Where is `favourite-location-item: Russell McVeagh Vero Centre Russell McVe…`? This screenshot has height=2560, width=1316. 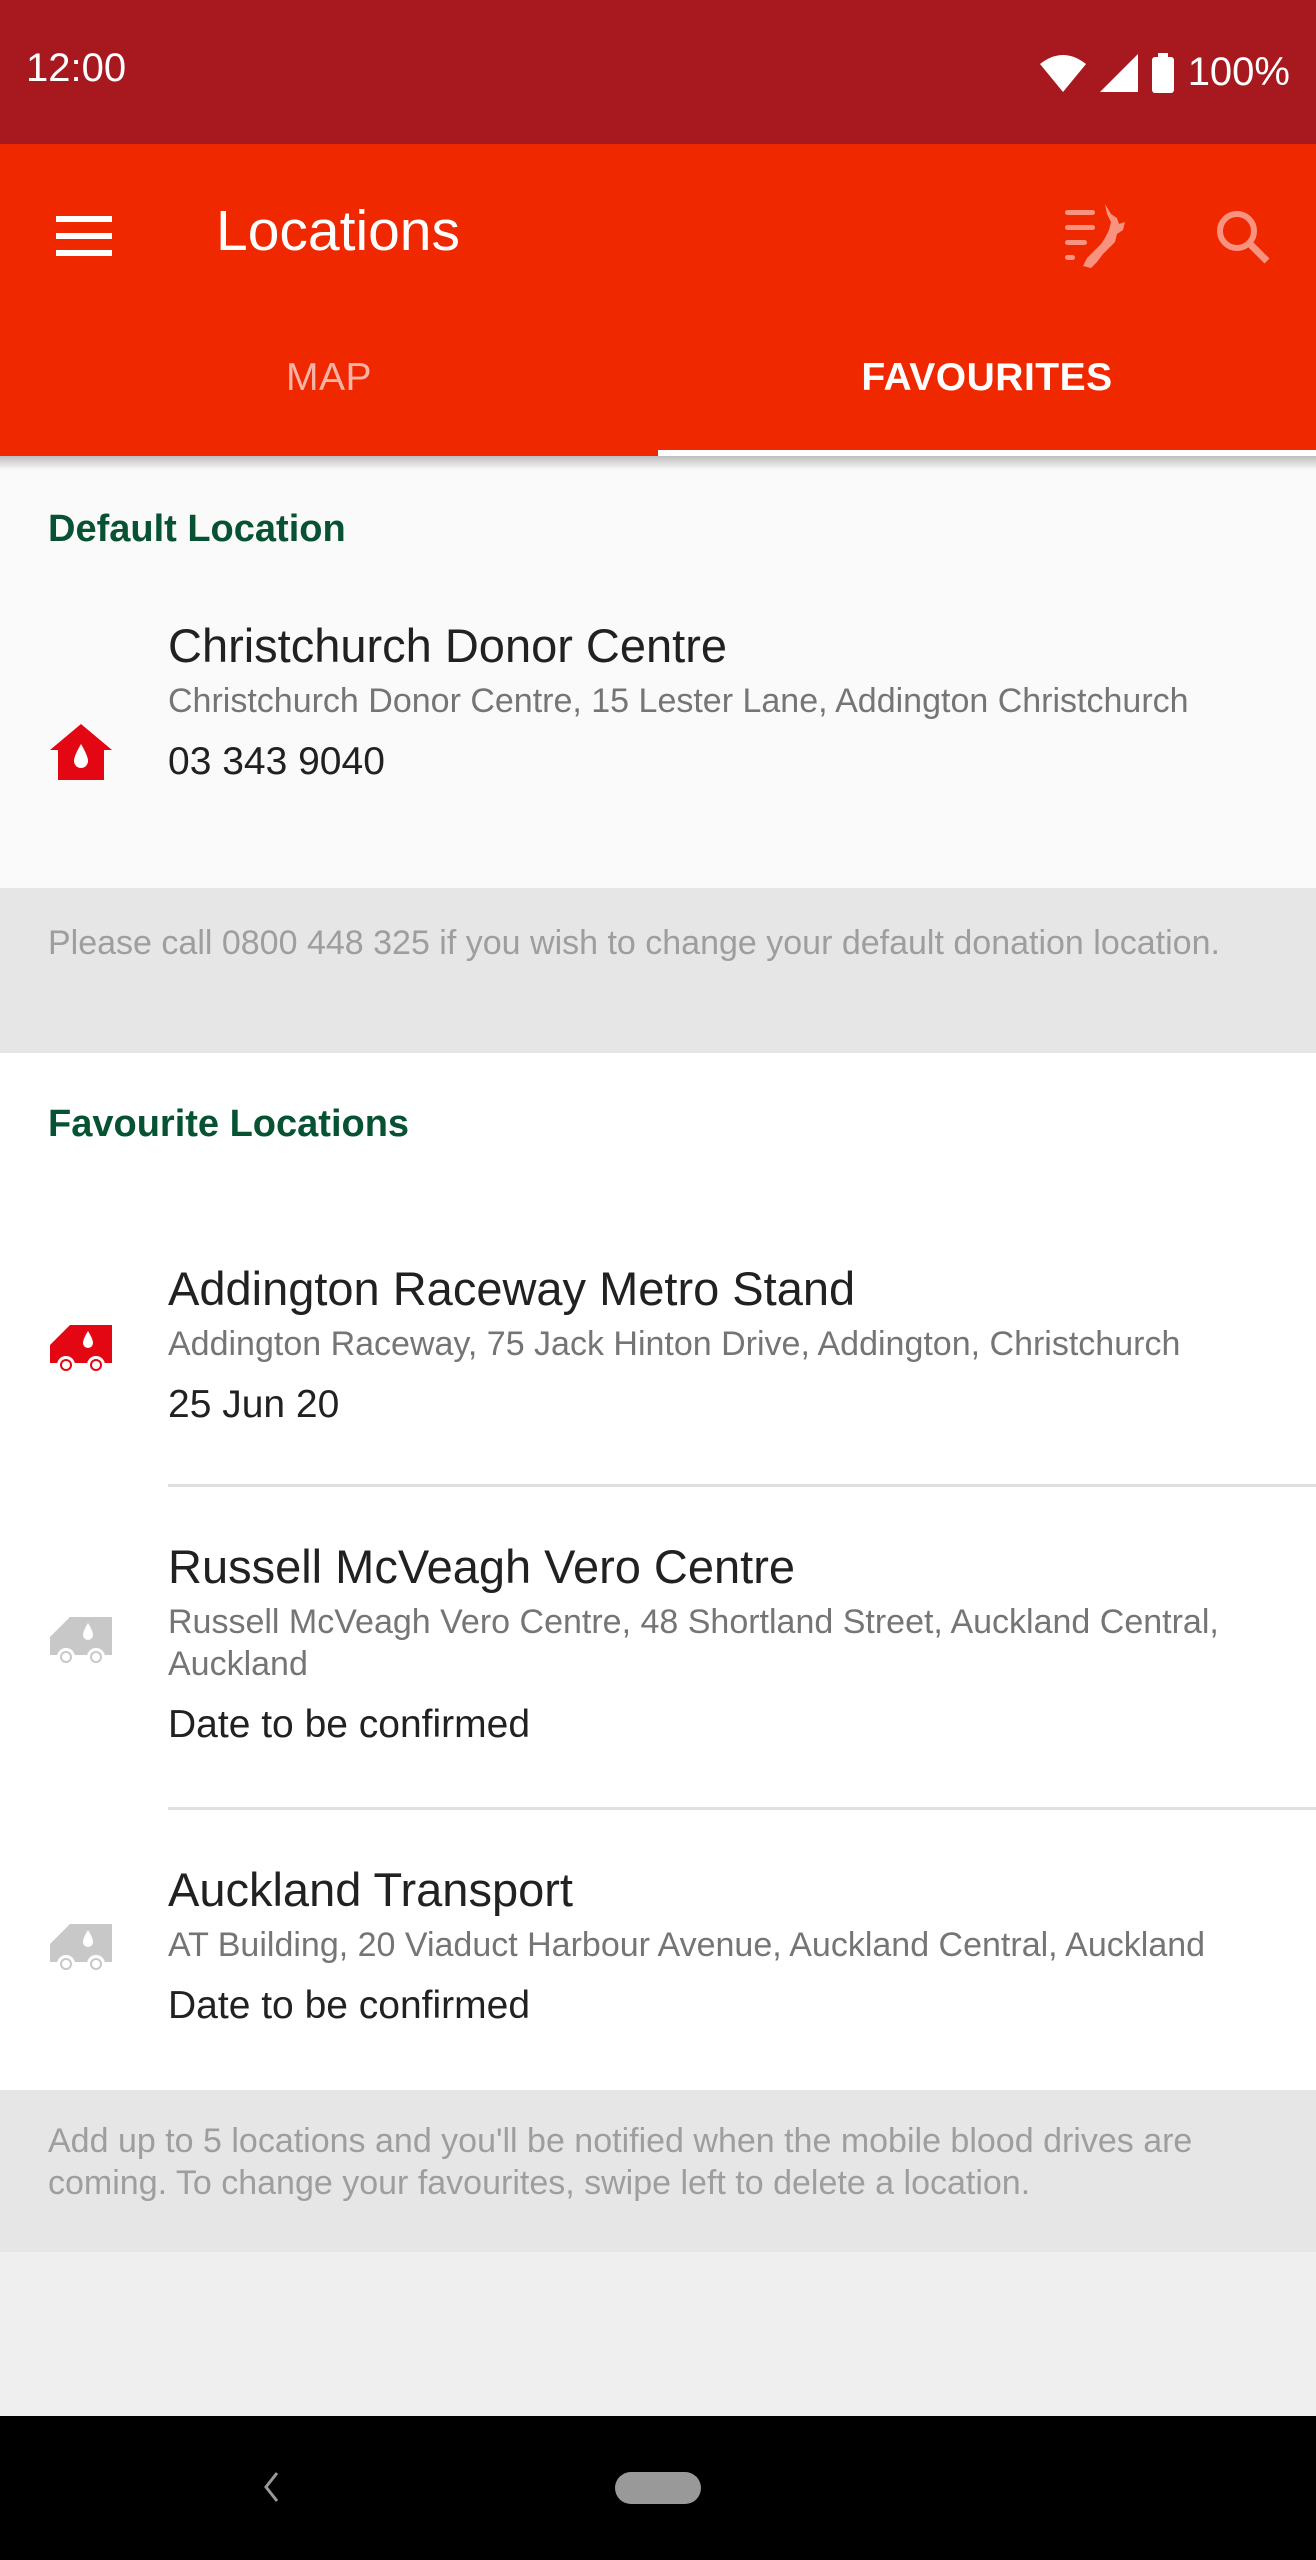 favourite-location-item: Russell McVeagh Vero Centre Russell McVe… is located at coordinates (658, 1648).